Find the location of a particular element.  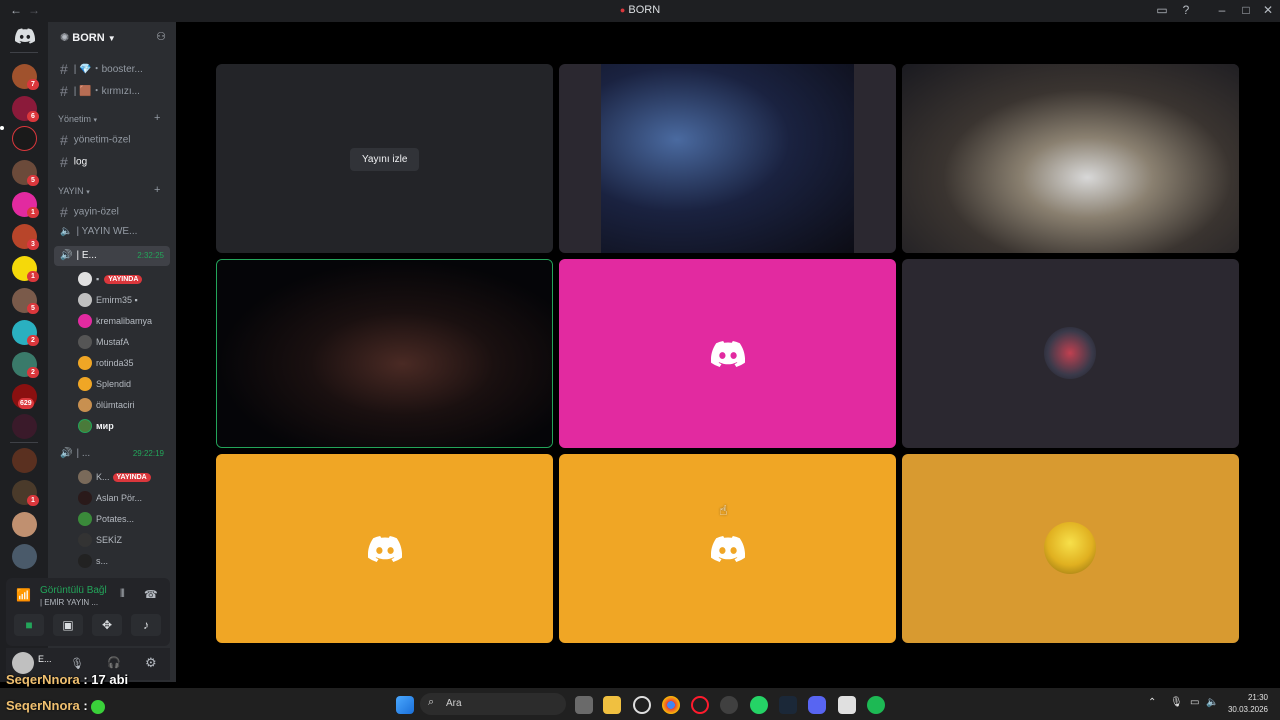

category-management: Yönetim ▾ is located at coordinates (77, 119).